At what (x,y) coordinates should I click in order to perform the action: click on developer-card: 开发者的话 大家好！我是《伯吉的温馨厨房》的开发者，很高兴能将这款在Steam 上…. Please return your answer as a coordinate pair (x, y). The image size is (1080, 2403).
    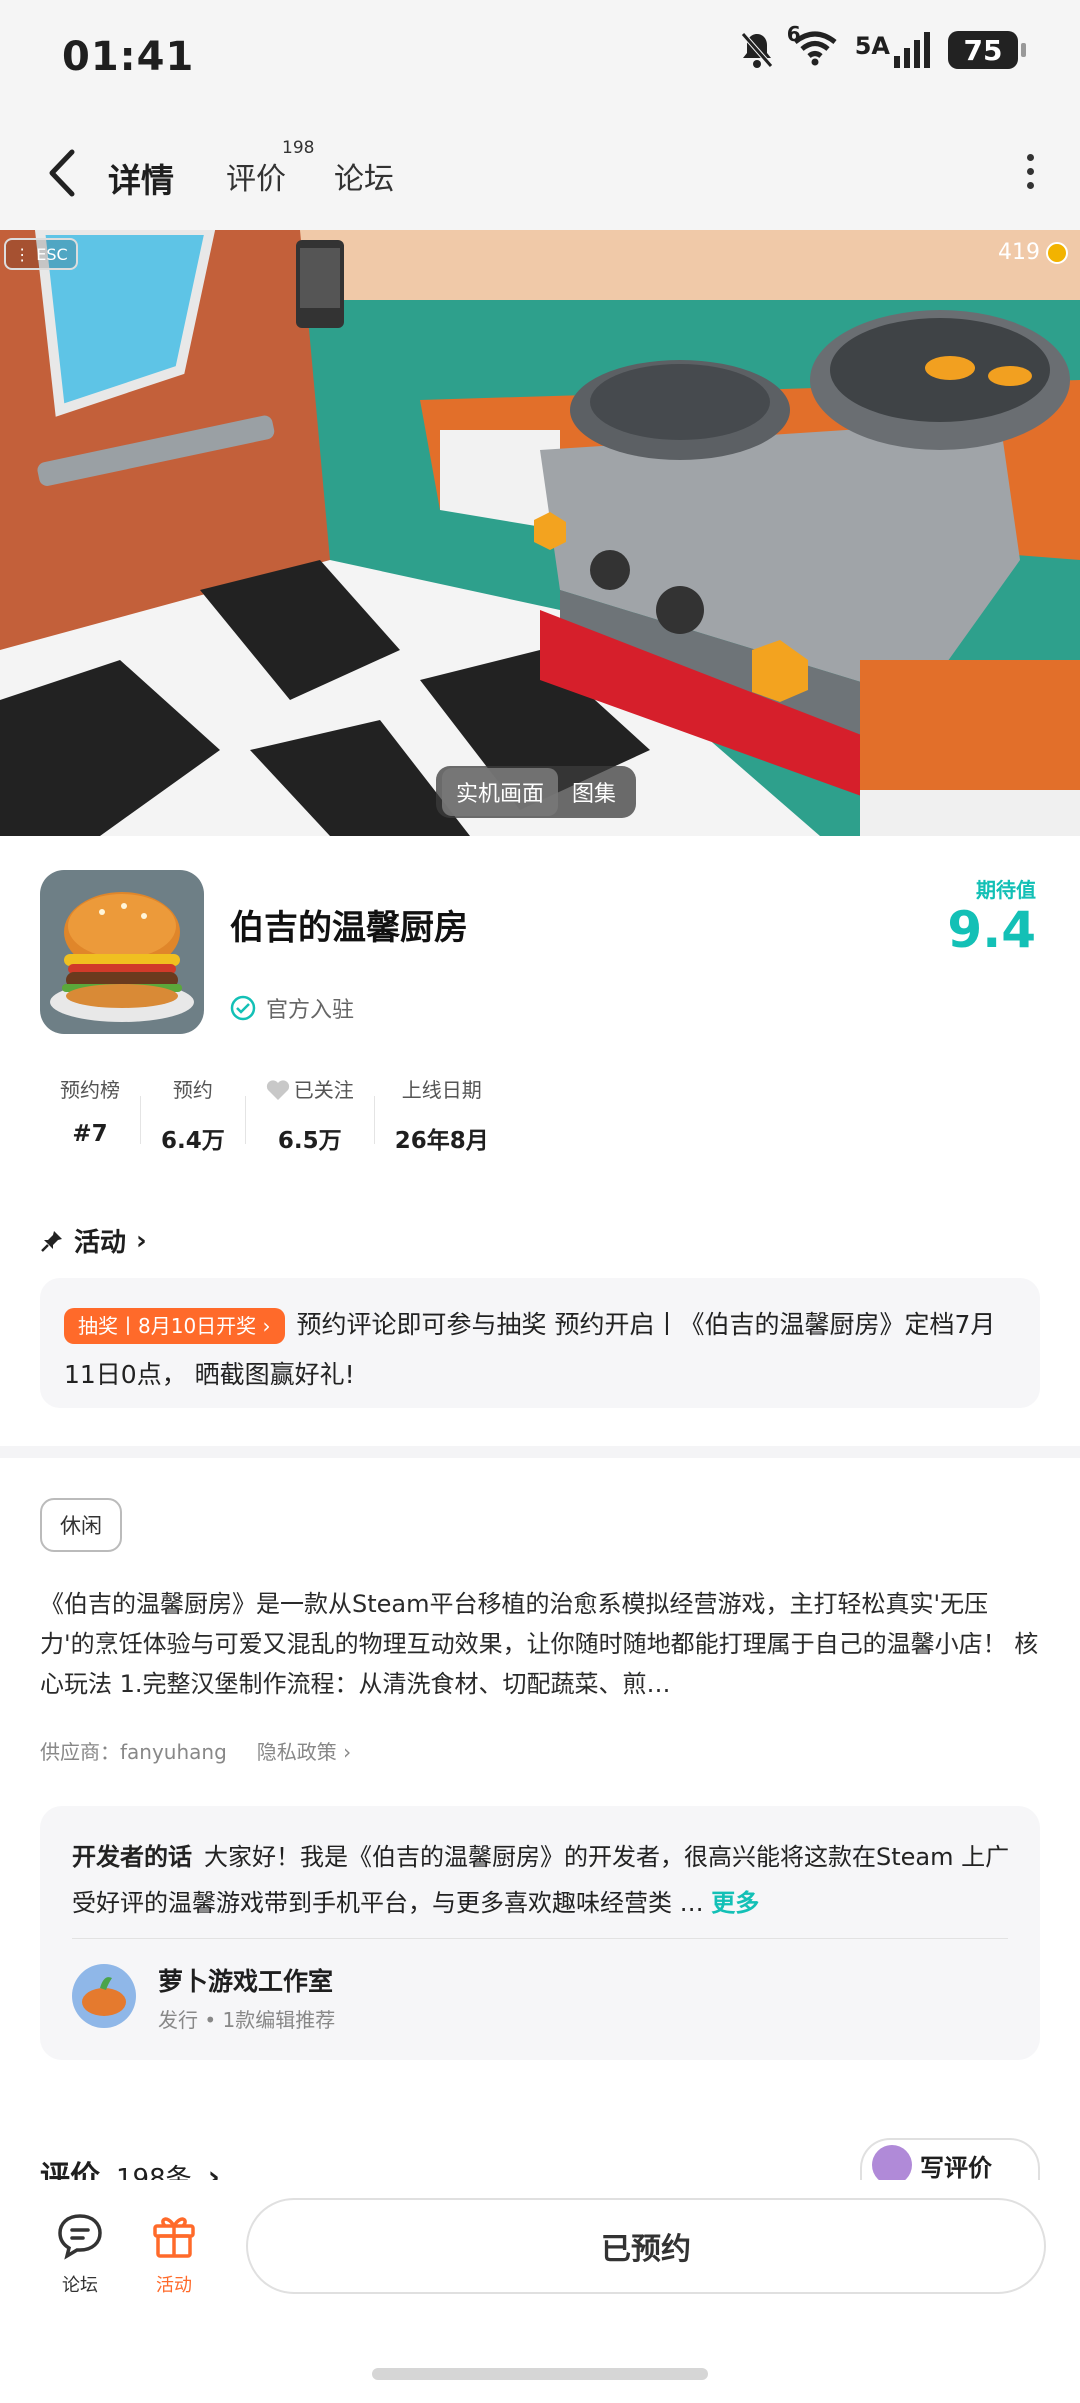
    Looking at the image, I should click on (540, 1933).